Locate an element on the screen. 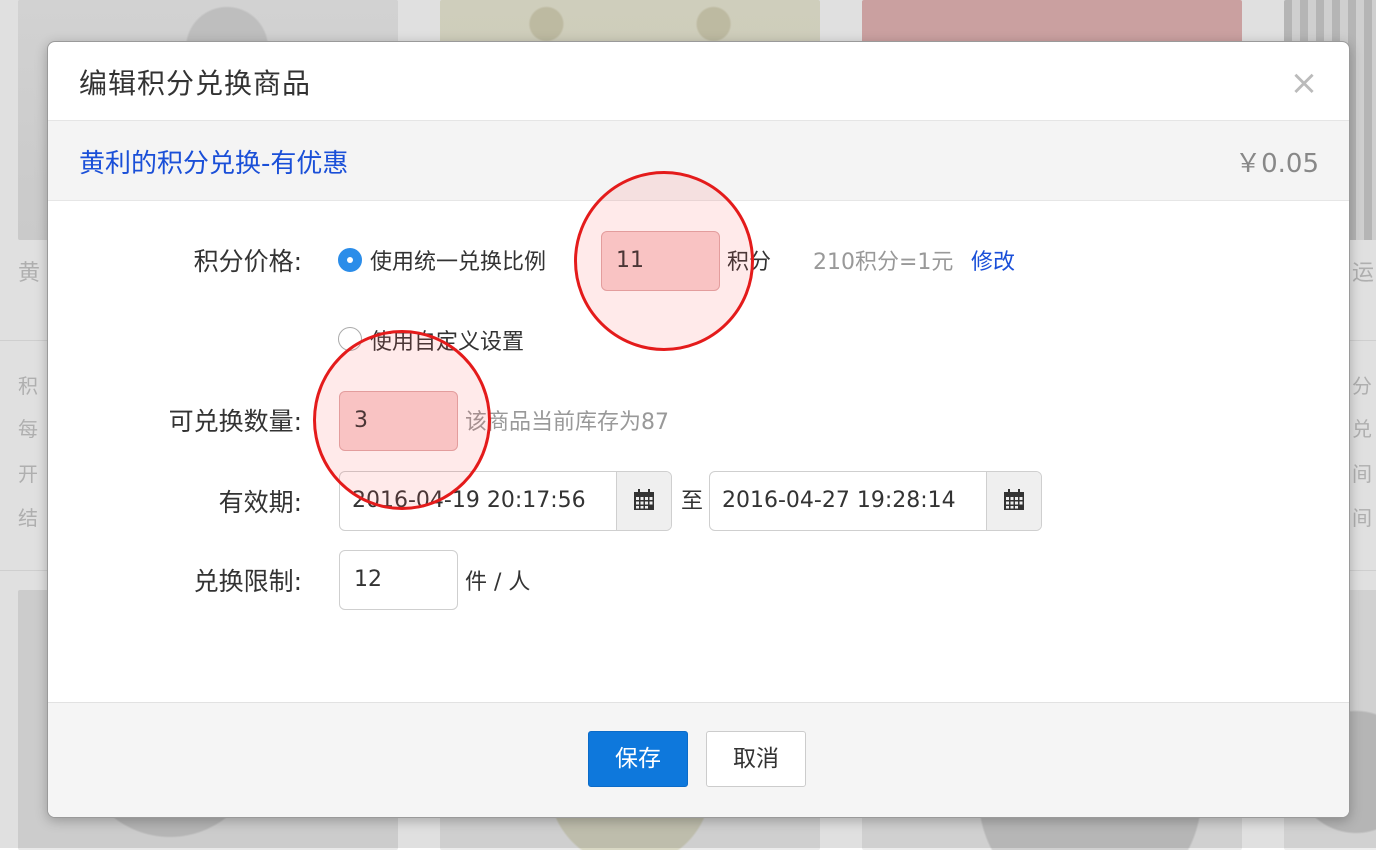 This screenshot has height=850, width=1376. end-date-calendar-button is located at coordinates (1013, 501).